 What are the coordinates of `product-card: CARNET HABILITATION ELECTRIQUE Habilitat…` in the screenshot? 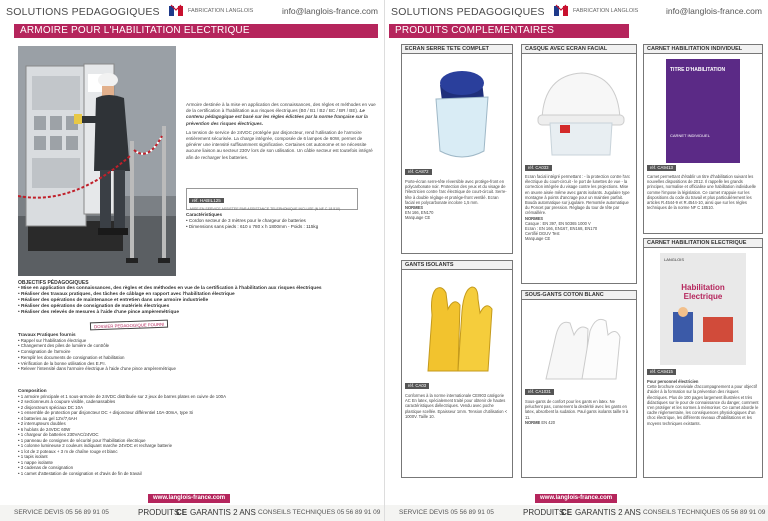 It's located at (703, 358).